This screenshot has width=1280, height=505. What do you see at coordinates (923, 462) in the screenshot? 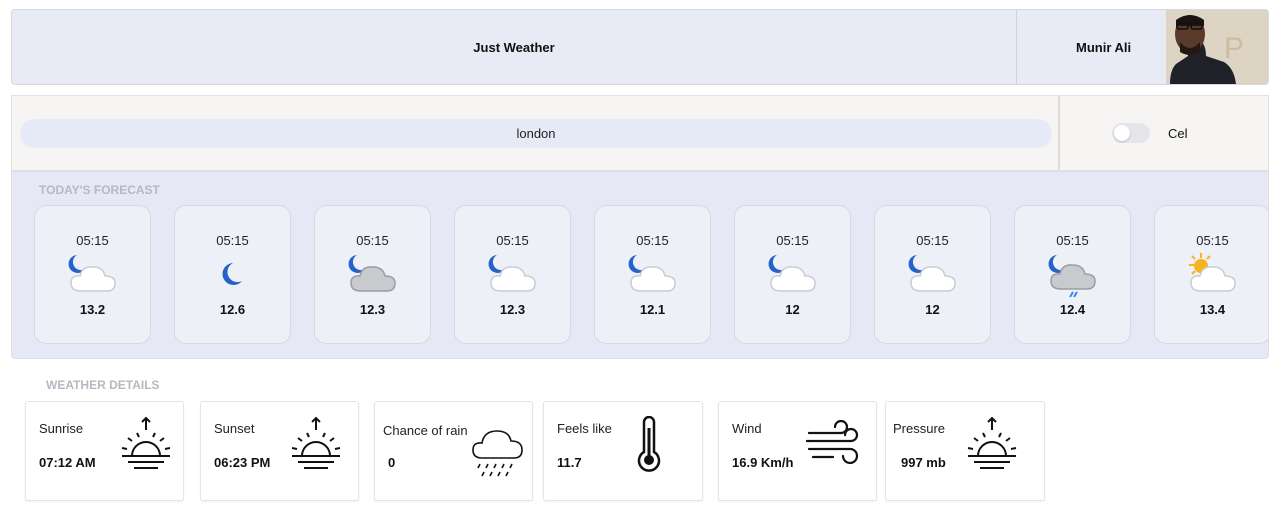
I see `detail-value: 997 mb` at bounding box center [923, 462].